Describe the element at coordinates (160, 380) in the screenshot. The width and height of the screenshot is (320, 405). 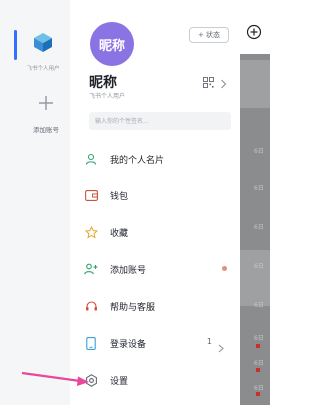
I see `menu-item-settings: 设置` at that location.